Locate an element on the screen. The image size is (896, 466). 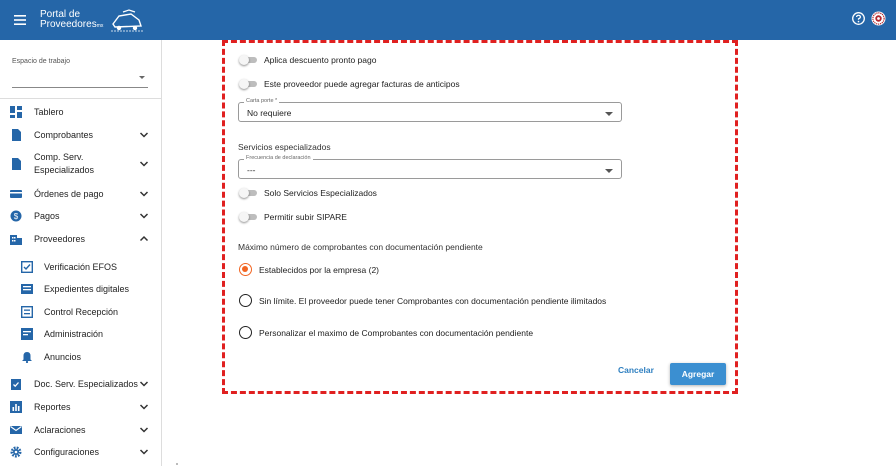
top-app-bar: Portal de Proveedoresmx is located at coordinates (448, 20).